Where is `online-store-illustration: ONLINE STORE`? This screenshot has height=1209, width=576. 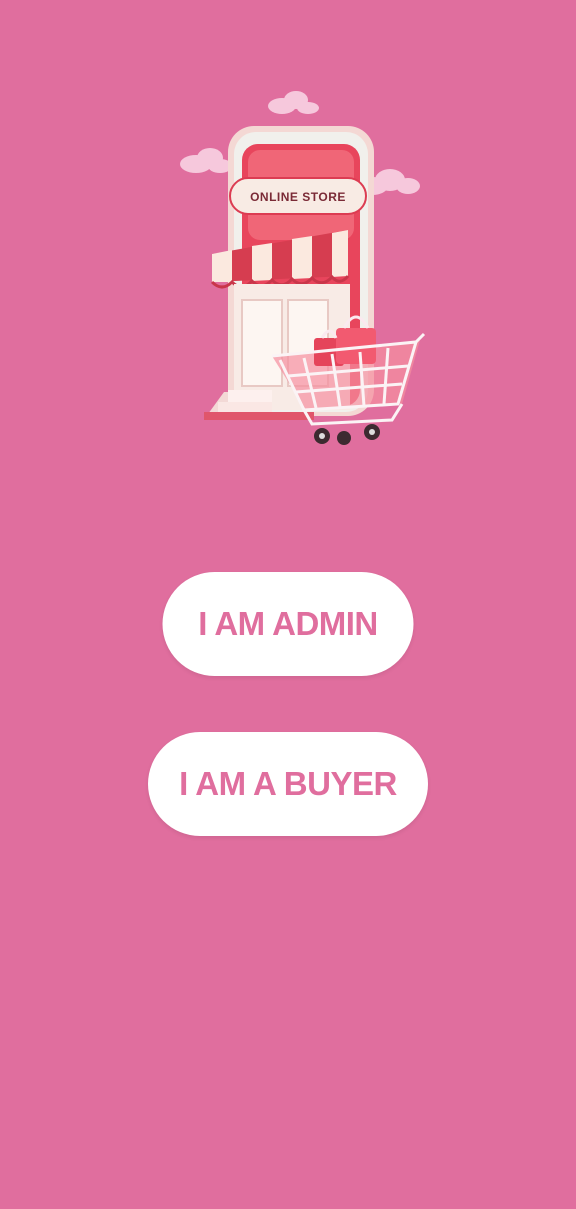 online-store-illustration: ONLINE STORE is located at coordinates (304, 268).